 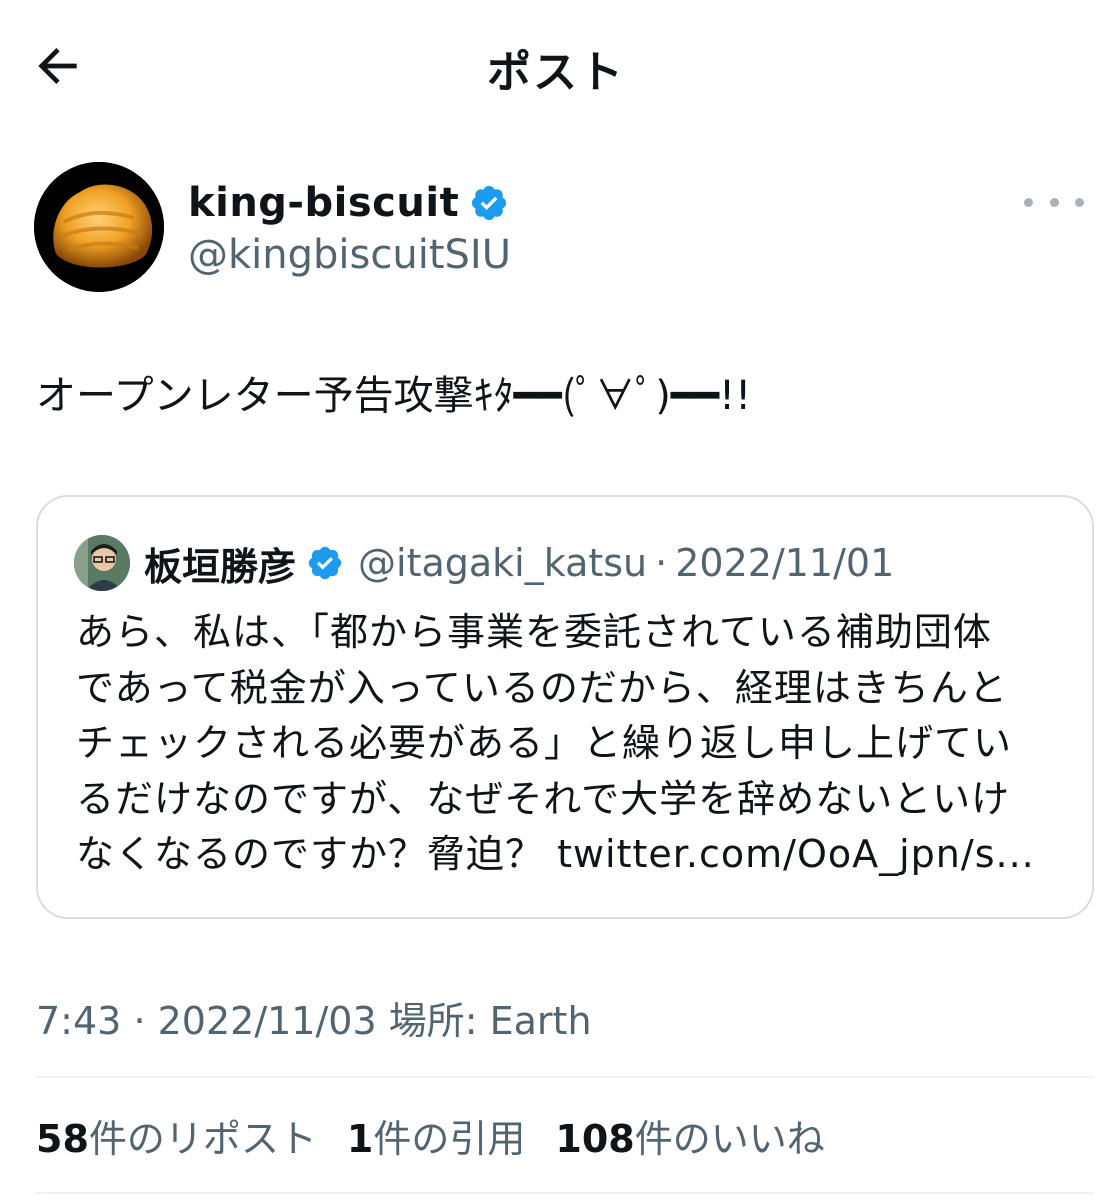 I want to click on quotes-label: 件の引用, so click(x=449, y=1139).